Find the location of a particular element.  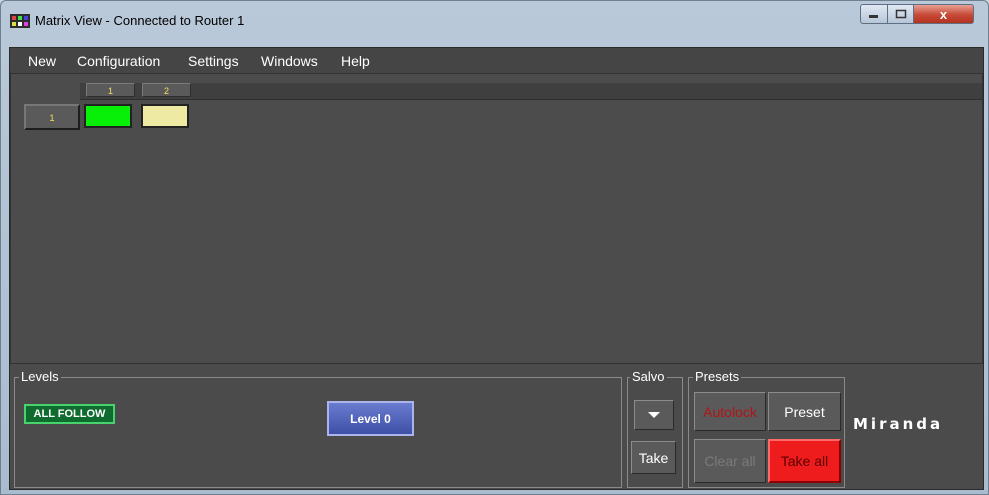

grid-icon is located at coordinates (20, 21).